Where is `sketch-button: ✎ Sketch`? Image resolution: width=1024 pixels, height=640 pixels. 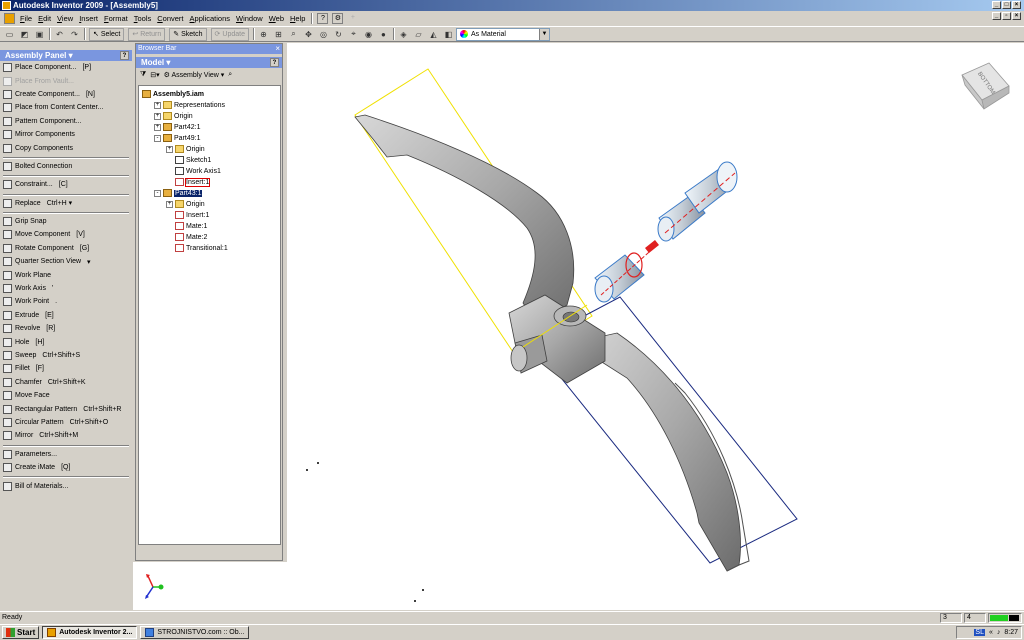 sketch-button: ✎ Sketch is located at coordinates (188, 34).